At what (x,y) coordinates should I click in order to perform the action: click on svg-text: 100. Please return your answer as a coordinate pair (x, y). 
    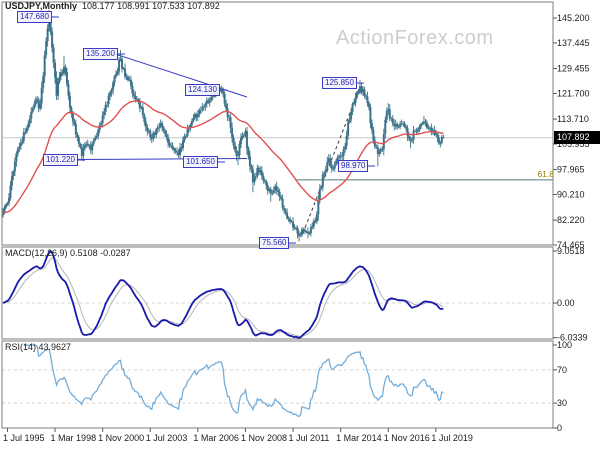
    Looking at the image, I should click on (564, 345).